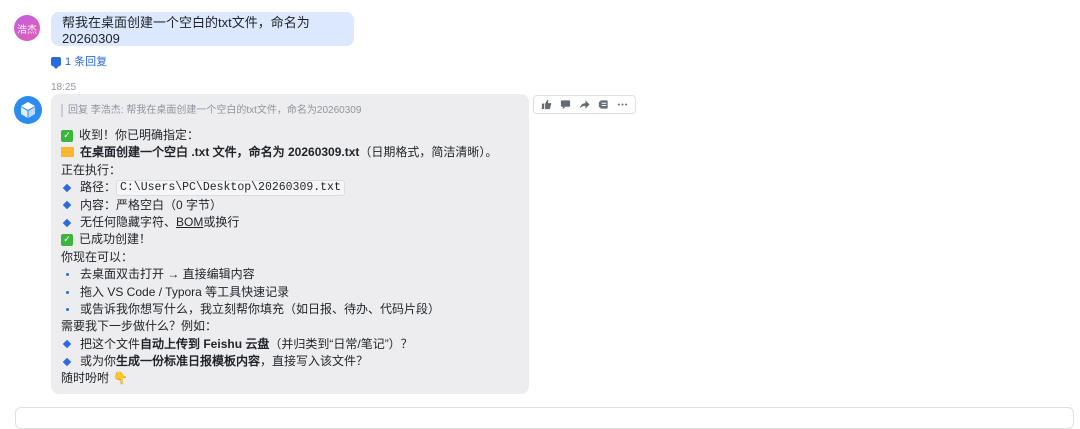 Image resolution: width=1080 pixels, height=429 pixels. I want to click on reply-count-label: 1 条回复, so click(86, 62).